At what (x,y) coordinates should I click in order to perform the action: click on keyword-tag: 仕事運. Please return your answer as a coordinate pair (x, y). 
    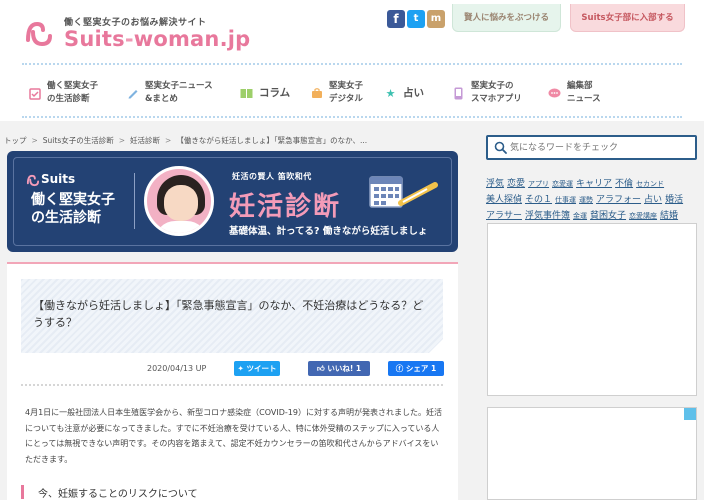
    Looking at the image, I should click on (565, 200).